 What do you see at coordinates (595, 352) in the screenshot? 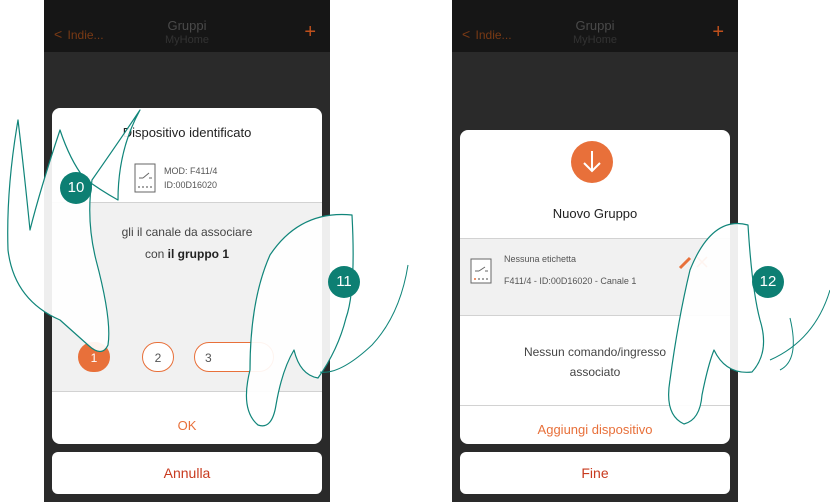
I see `empty-state-line1: Nessun comando/ingresso` at bounding box center [595, 352].